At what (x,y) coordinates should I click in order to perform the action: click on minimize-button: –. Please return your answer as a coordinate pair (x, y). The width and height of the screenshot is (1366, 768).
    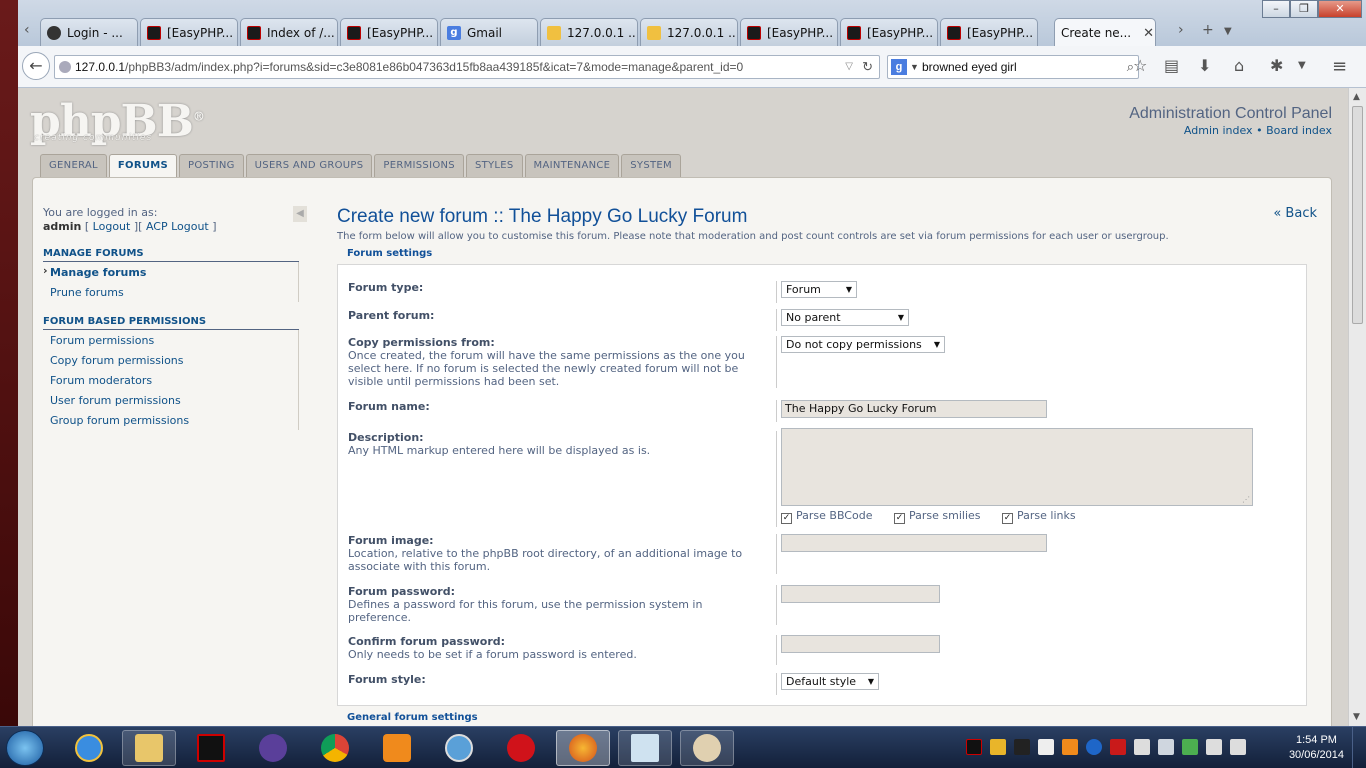
    Looking at the image, I should click on (1276, 9).